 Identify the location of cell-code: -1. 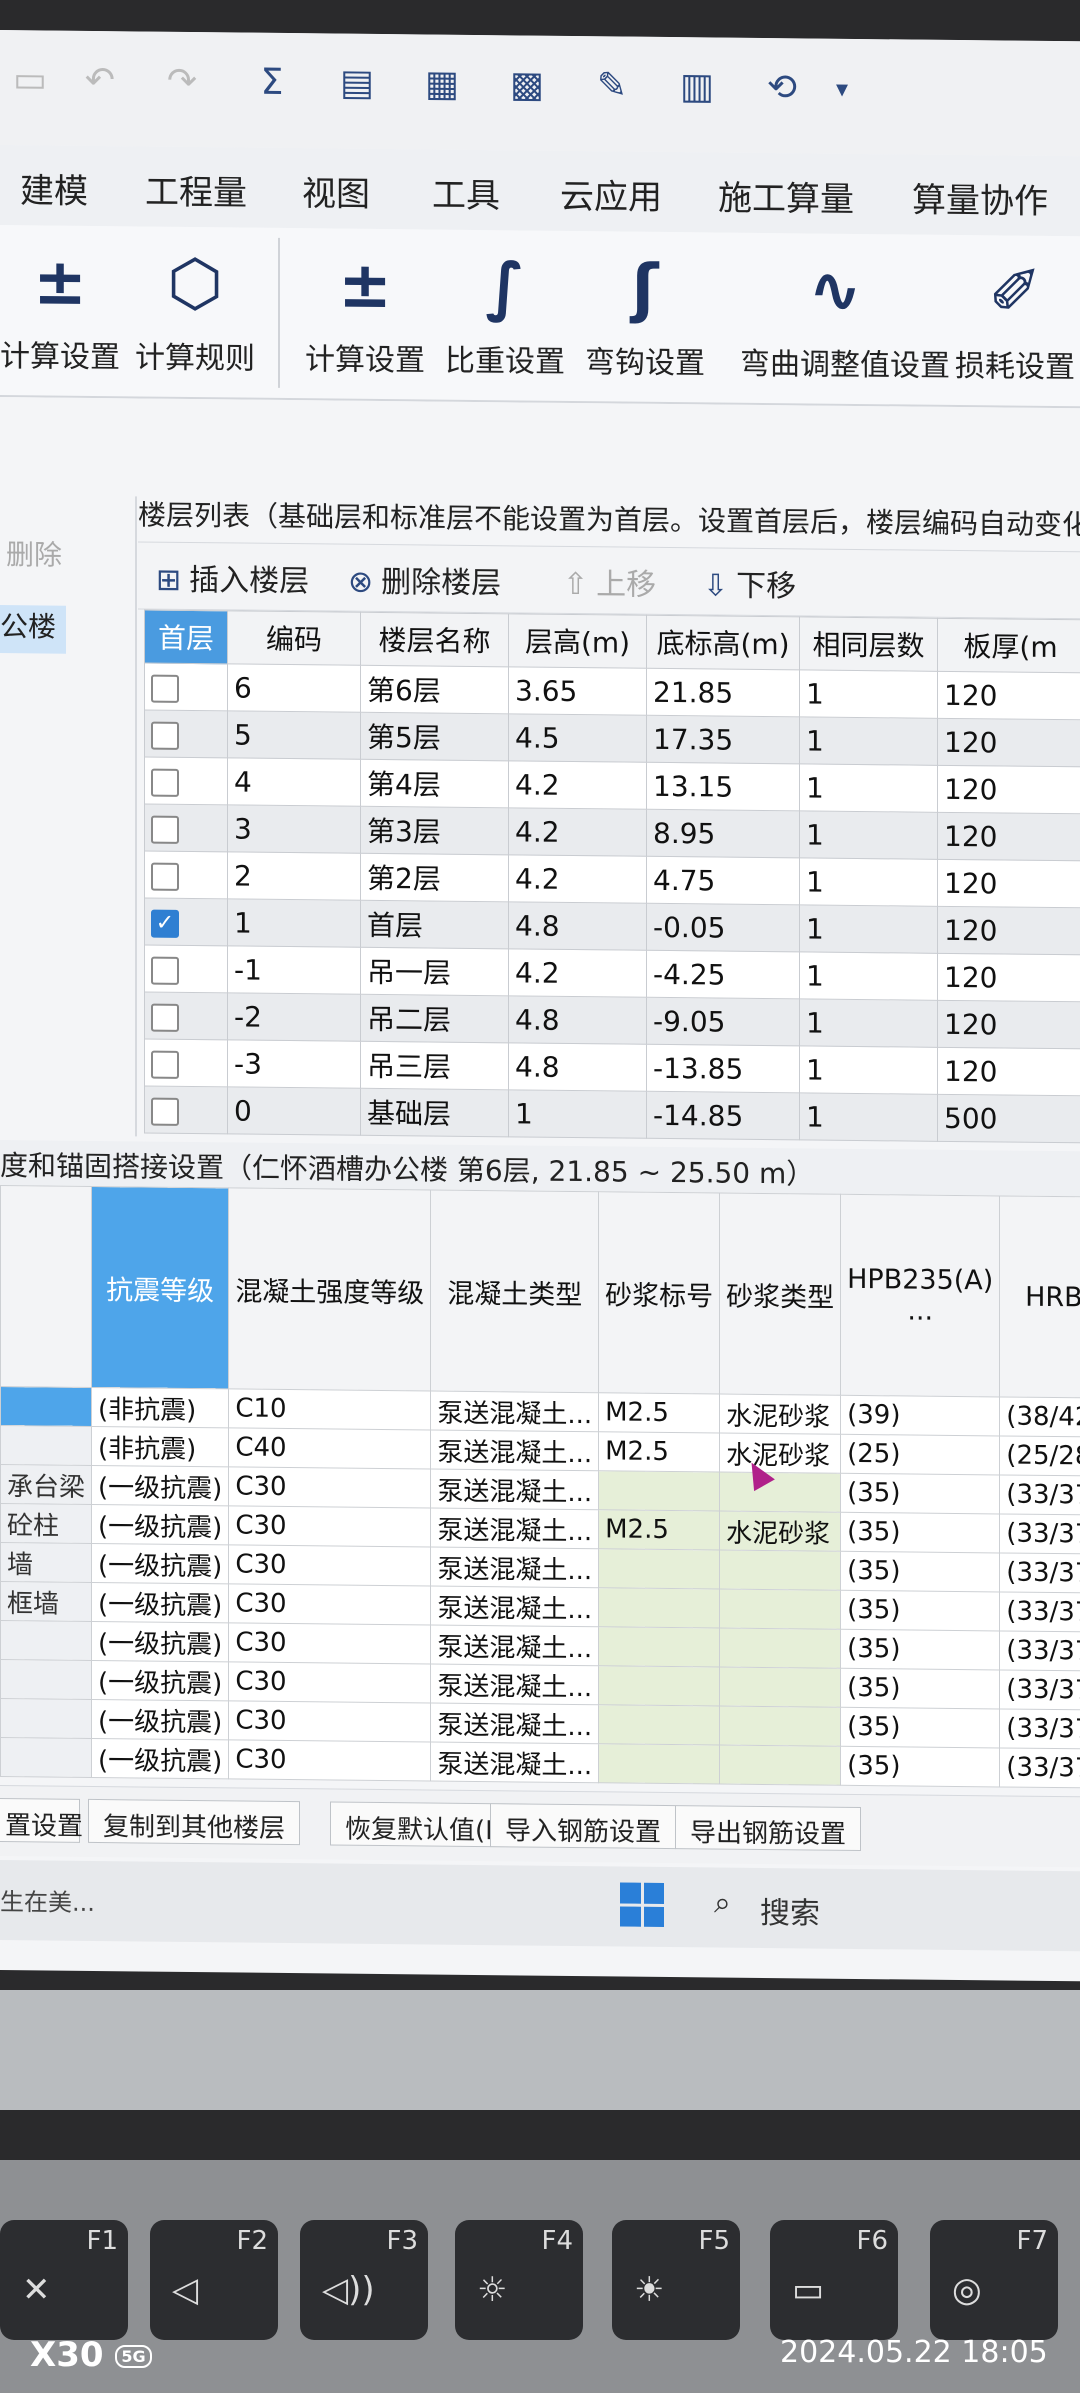
(294, 970).